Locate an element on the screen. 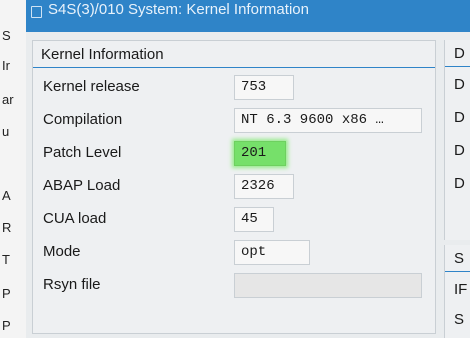 The image size is (470, 338). cua-load-row: CUA load 45 is located at coordinates (235, 219).